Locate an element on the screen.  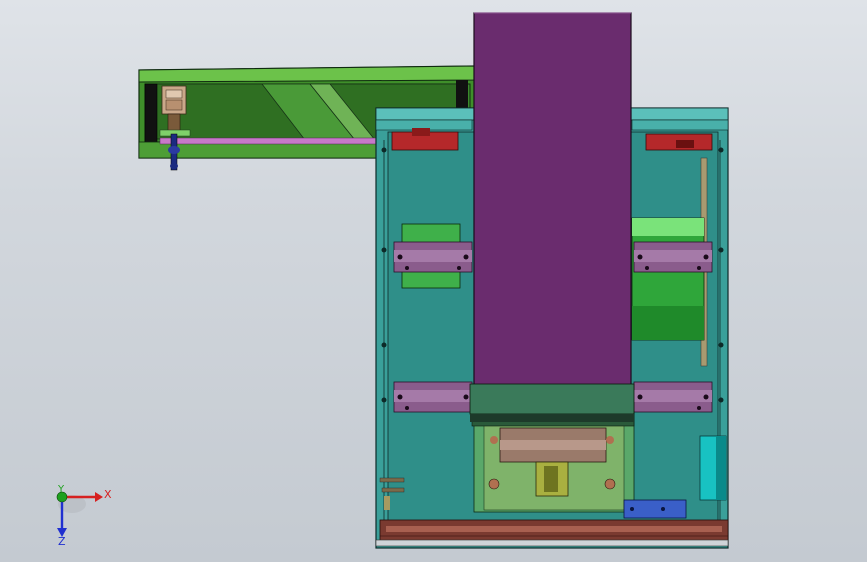
cyan-roller is located at coordinates (713, 468).